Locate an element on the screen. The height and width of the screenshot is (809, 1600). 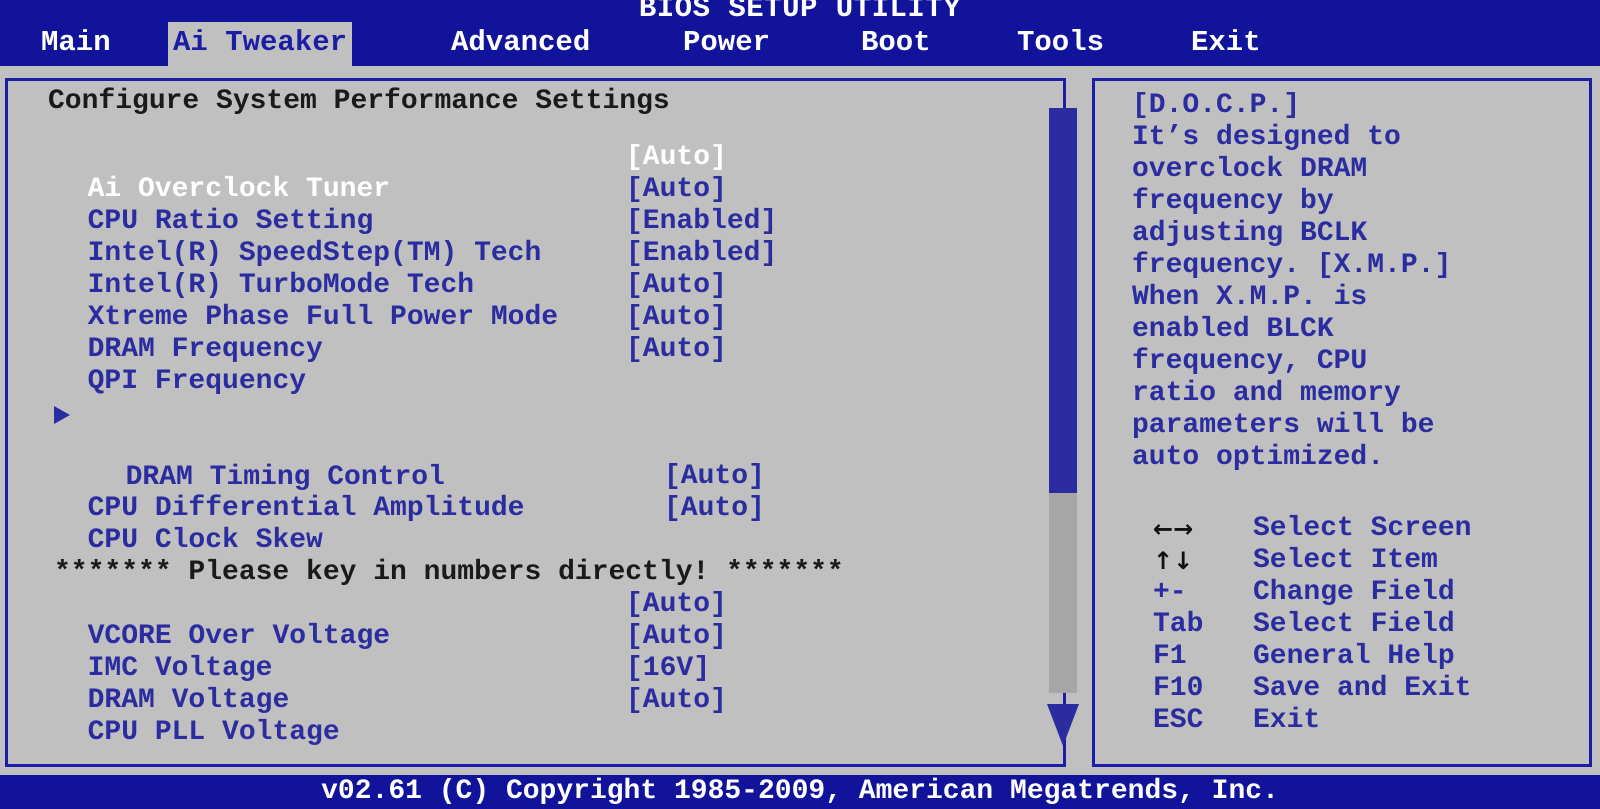
help-text-line: adjusting BCLK is located at coordinates (1250, 233).